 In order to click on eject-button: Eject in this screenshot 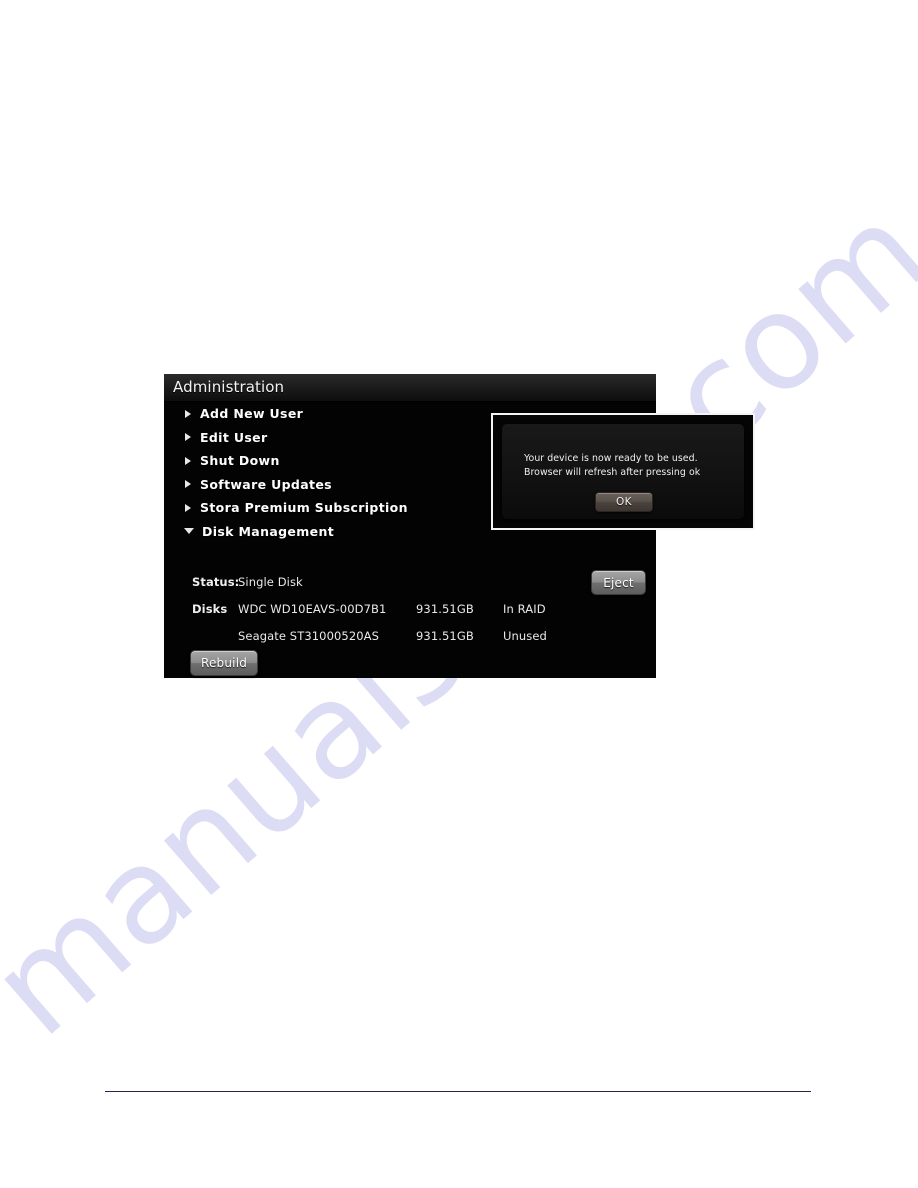, I will do `click(618, 582)`.